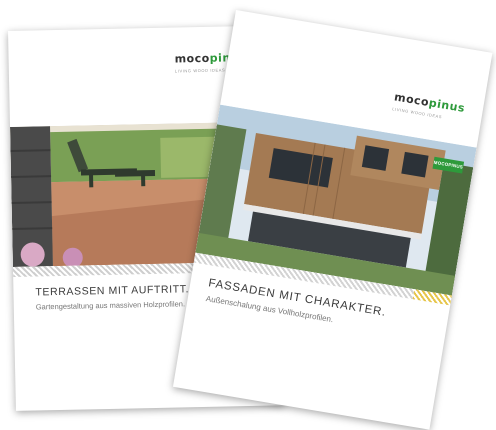 The width and height of the screenshot is (496, 430). I want to click on logo-word-main: moco, so click(192, 58).